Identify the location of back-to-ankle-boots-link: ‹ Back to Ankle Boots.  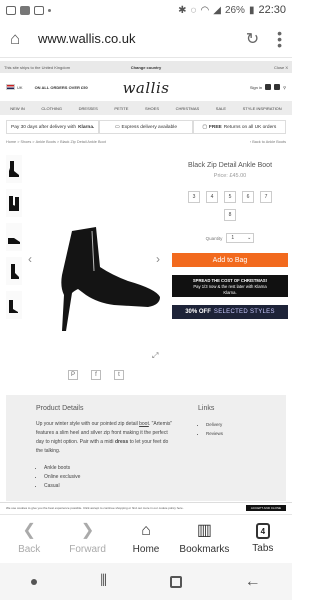
(268, 144).